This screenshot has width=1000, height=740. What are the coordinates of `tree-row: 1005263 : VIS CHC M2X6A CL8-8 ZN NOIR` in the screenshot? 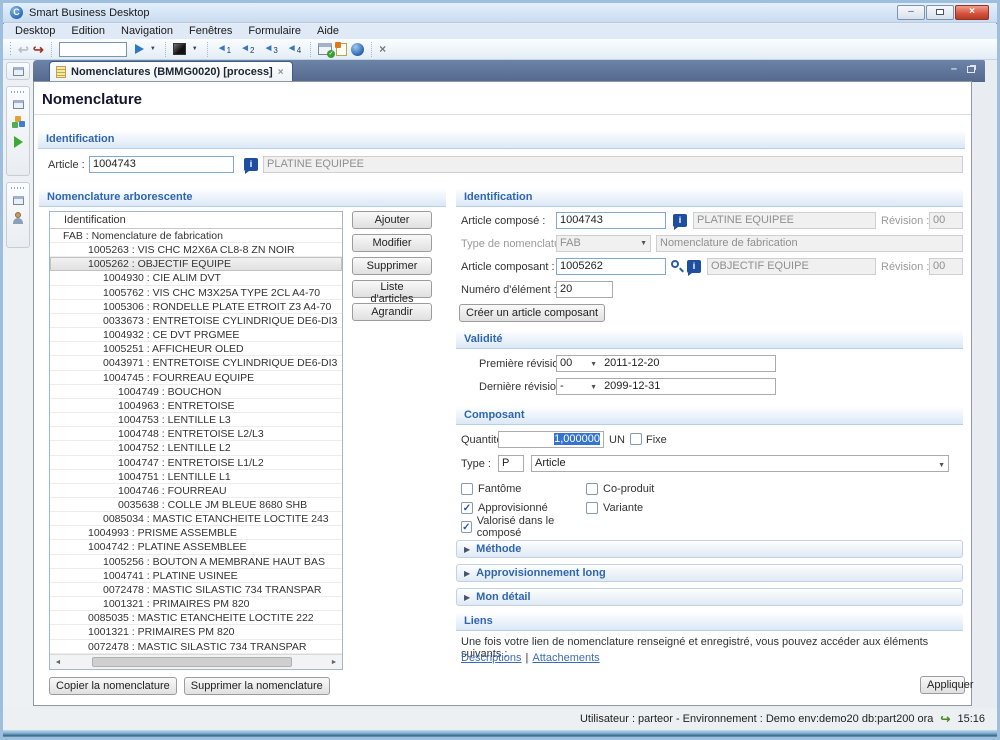 It's located at (196, 250).